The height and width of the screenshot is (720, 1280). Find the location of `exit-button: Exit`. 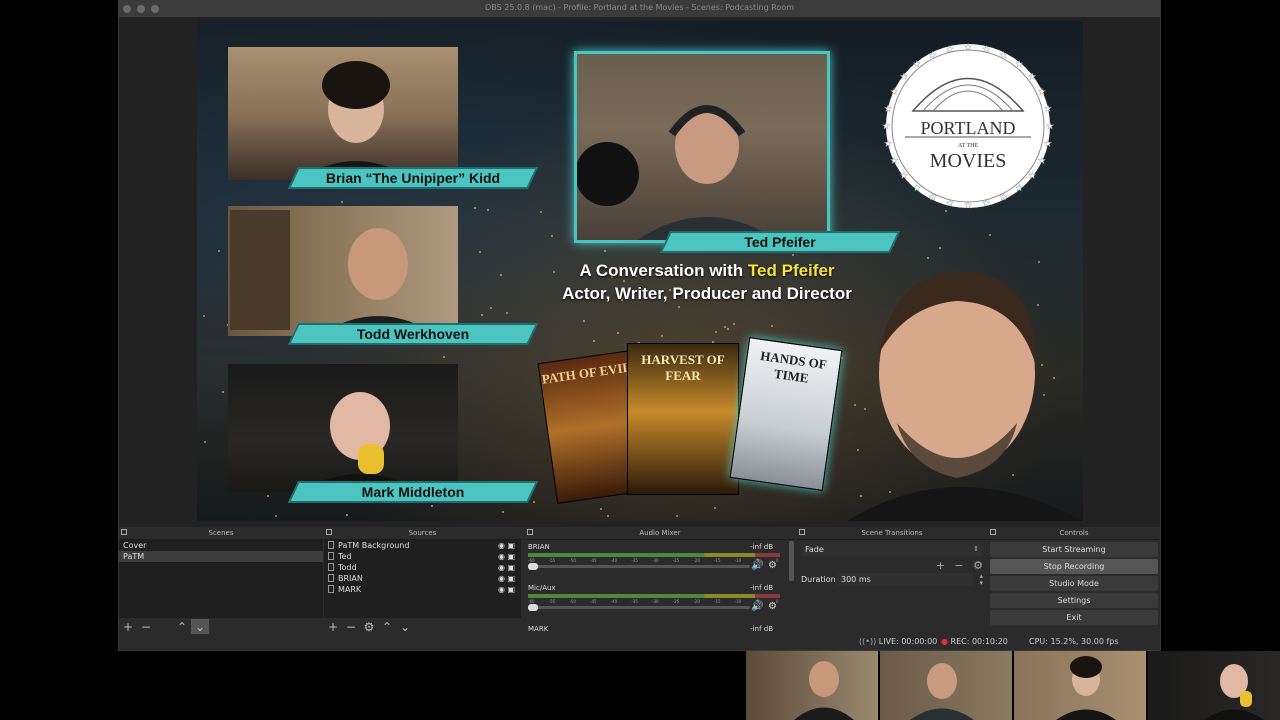

exit-button: Exit is located at coordinates (1074, 617).